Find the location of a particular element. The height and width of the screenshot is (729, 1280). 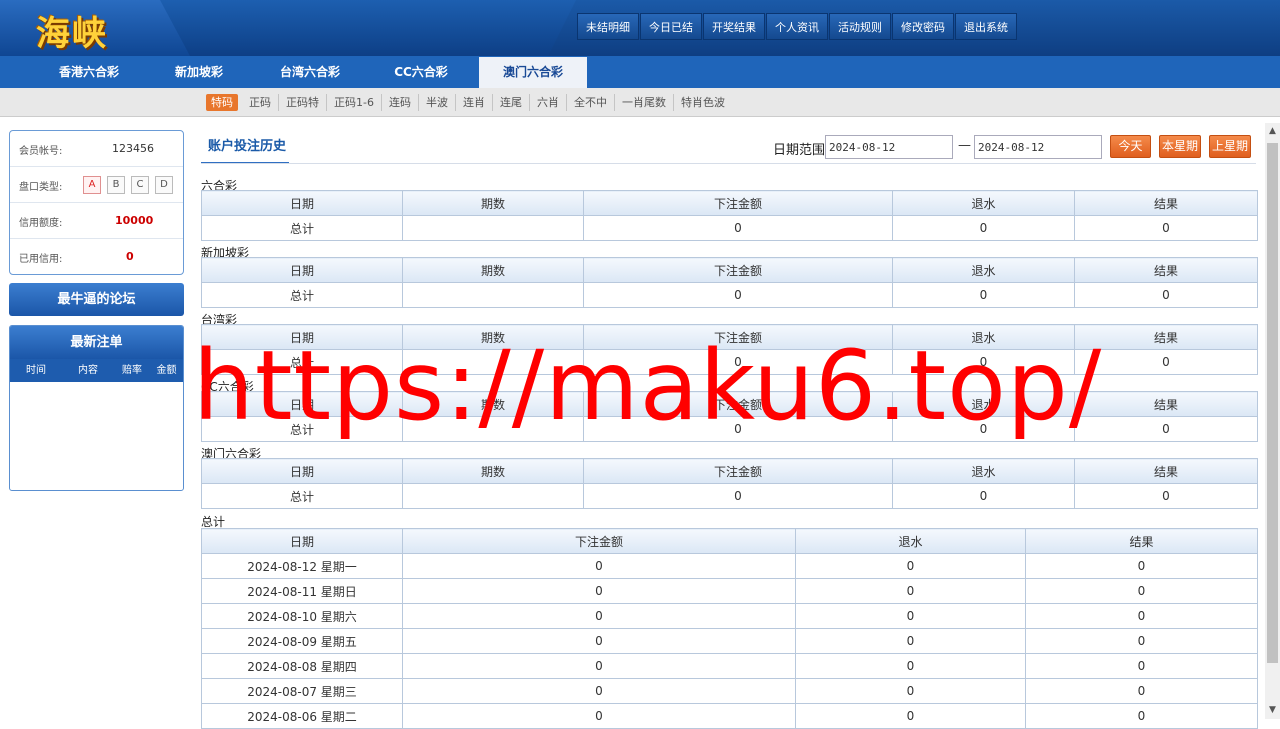

tab-singapore: 新加坡彩 is located at coordinates (199, 72).